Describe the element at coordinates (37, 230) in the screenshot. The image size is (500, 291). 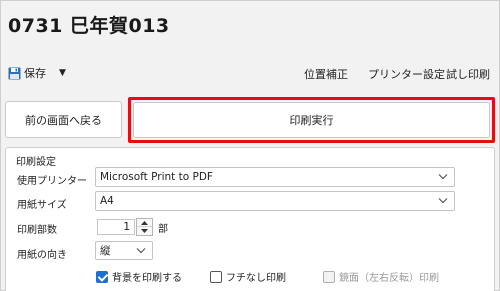
I see `copies-label: 印刷部数` at that location.